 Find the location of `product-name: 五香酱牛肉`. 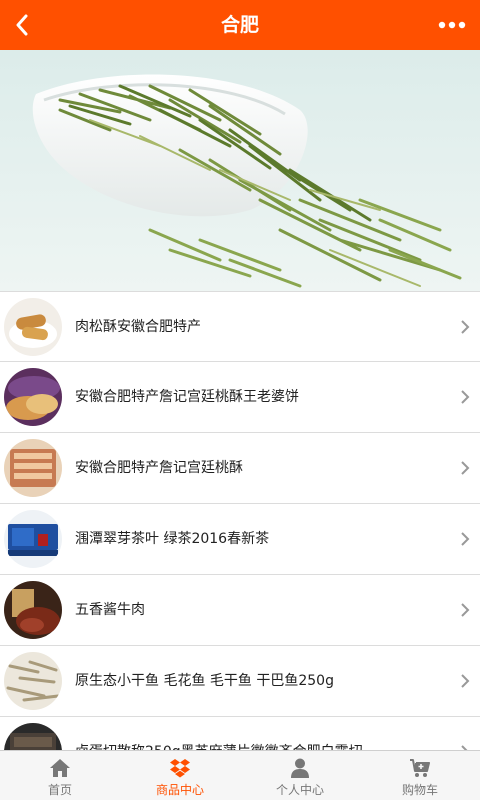

product-name: 五香酱牛肉 is located at coordinates (110, 610).